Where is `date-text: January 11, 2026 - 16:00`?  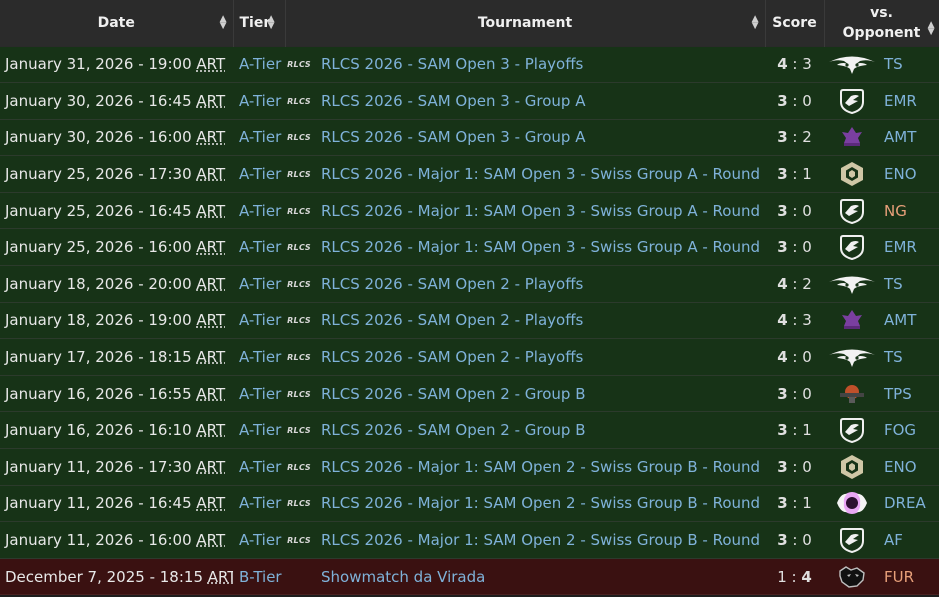 date-text: January 11, 2026 - 16:00 is located at coordinates (98, 540).